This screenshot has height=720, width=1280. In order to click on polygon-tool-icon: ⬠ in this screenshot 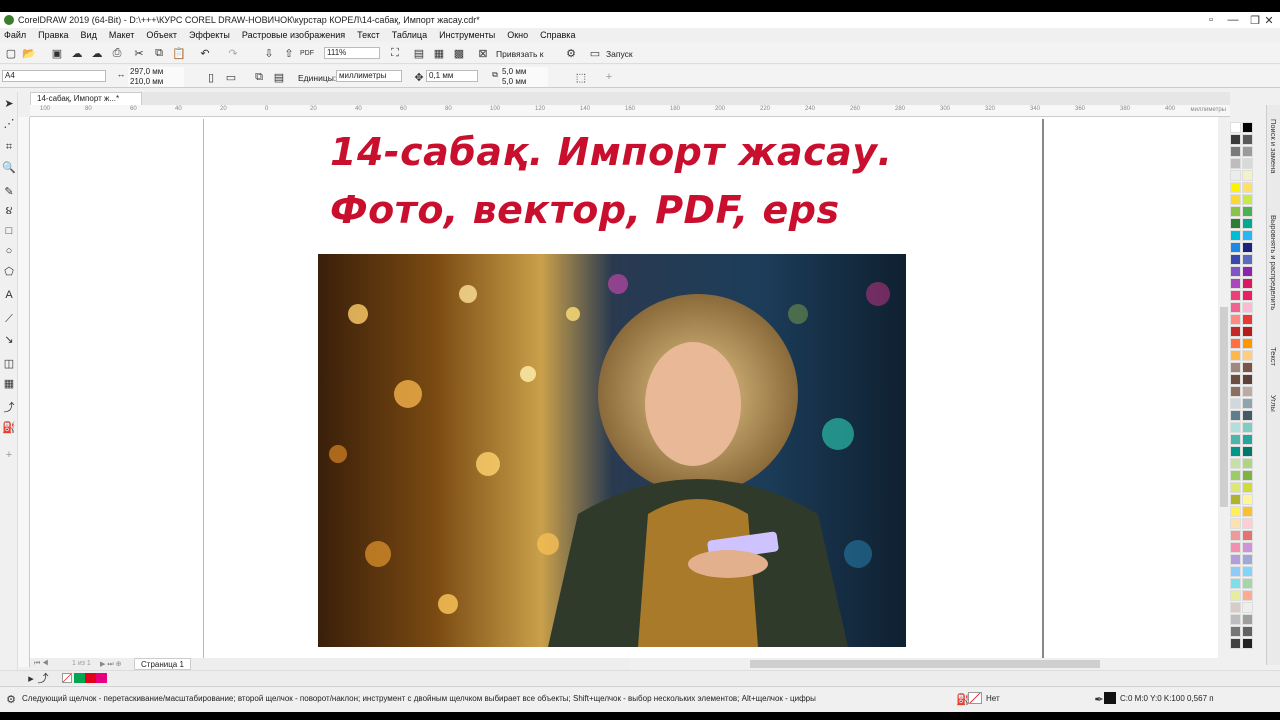, I will do `click(9, 271)`.